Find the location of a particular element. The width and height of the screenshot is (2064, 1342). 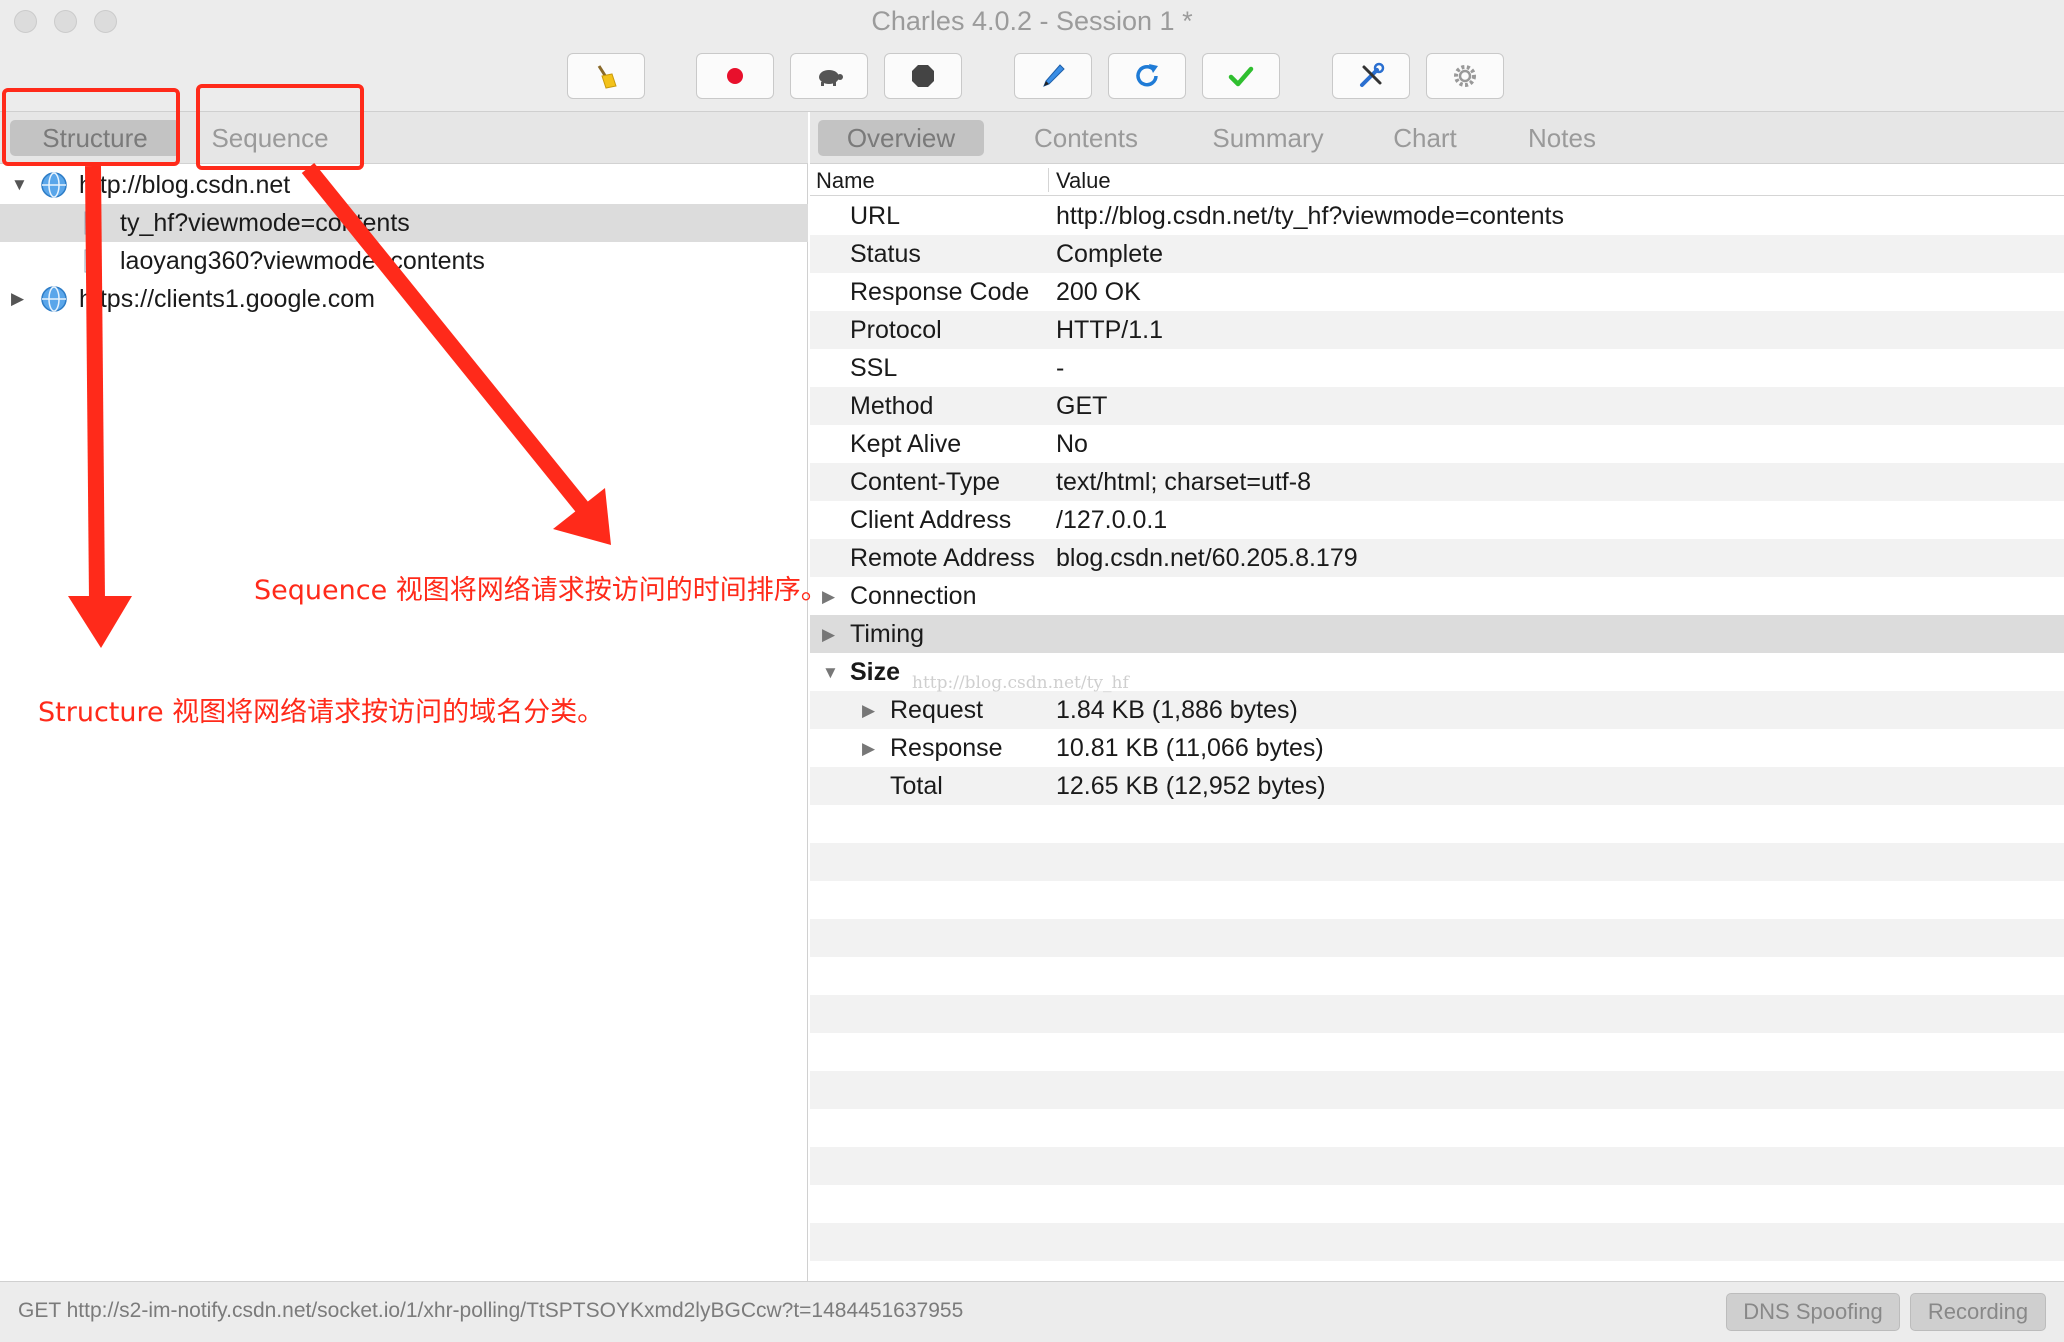

tree-item-label: laoyang360?viewmode=contents is located at coordinates (302, 260).